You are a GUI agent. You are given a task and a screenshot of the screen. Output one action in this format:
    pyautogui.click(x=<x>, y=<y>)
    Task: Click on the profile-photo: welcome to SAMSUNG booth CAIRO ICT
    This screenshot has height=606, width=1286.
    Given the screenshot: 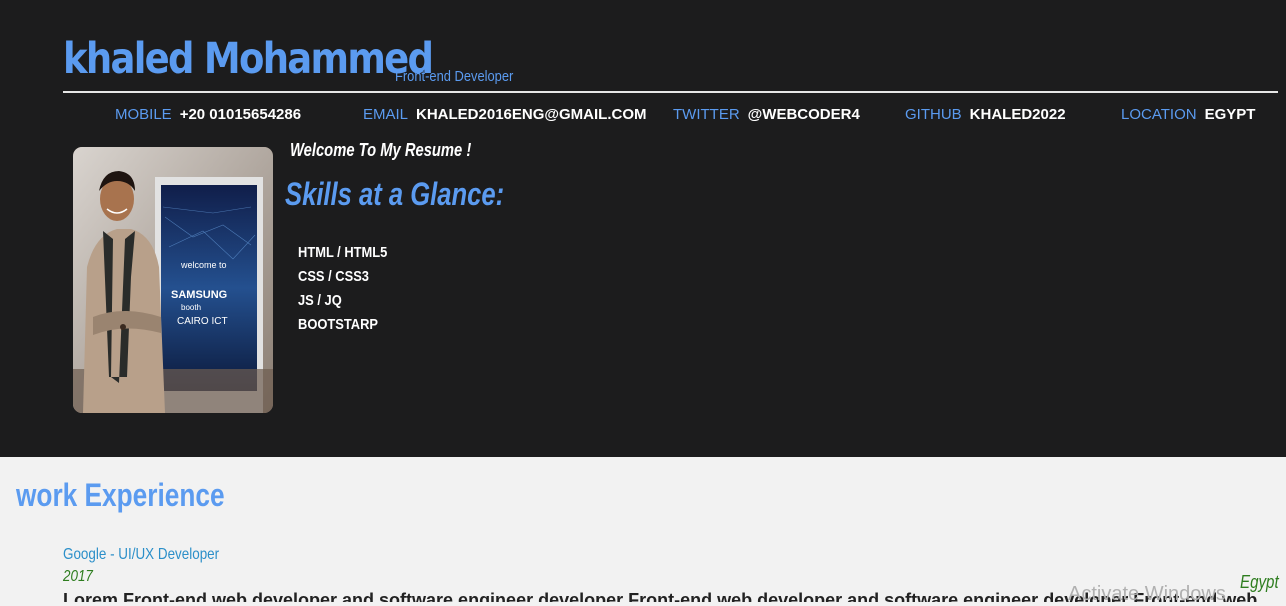 What is the action you would take?
    pyautogui.click(x=173, y=280)
    